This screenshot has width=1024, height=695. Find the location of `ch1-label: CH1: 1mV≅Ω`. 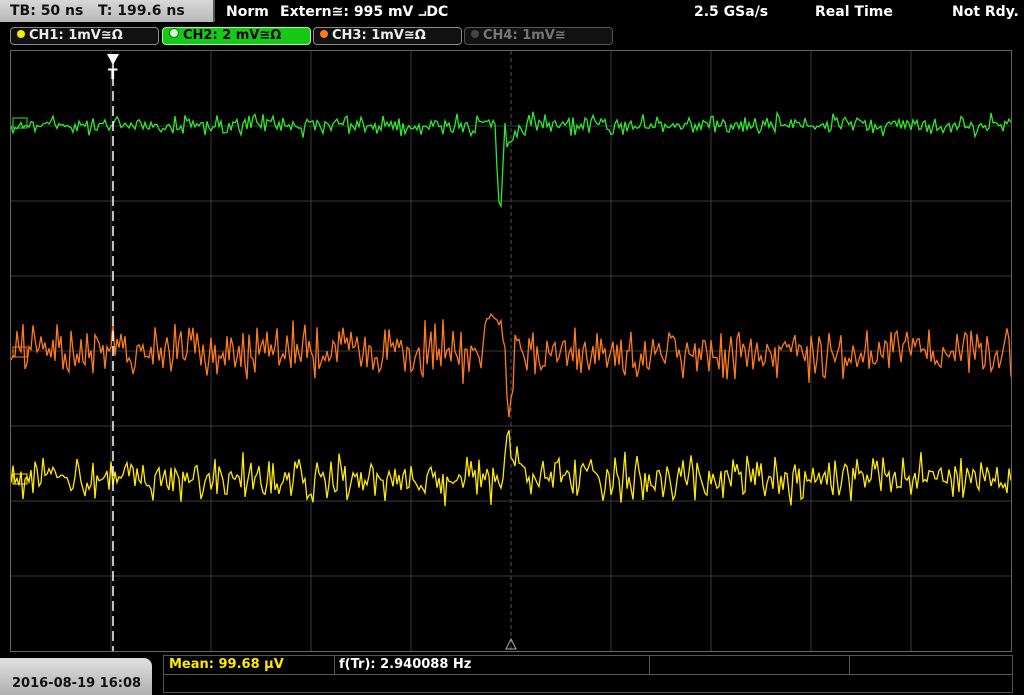

ch1-label: CH1: 1mV≅Ω is located at coordinates (76, 35).